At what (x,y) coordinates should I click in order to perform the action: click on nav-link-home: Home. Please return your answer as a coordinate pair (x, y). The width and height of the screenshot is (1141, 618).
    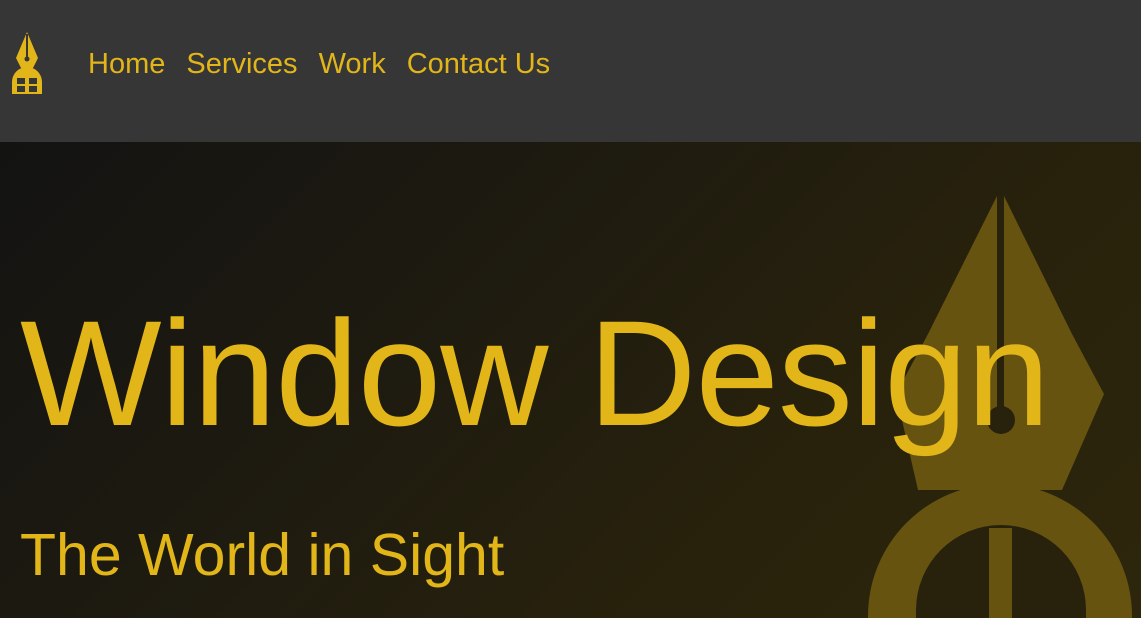
    Looking at the image, I should click on (126, 64).